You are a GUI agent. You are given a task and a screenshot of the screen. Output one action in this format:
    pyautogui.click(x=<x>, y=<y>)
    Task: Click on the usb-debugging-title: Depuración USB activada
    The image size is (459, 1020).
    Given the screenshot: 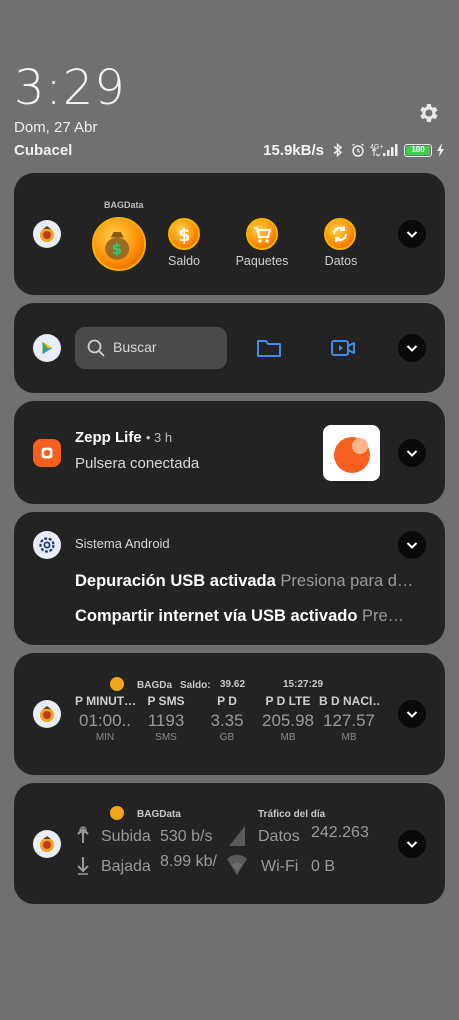 What is the action you would take?
    pyautogui.click(x=175, y=581)
    